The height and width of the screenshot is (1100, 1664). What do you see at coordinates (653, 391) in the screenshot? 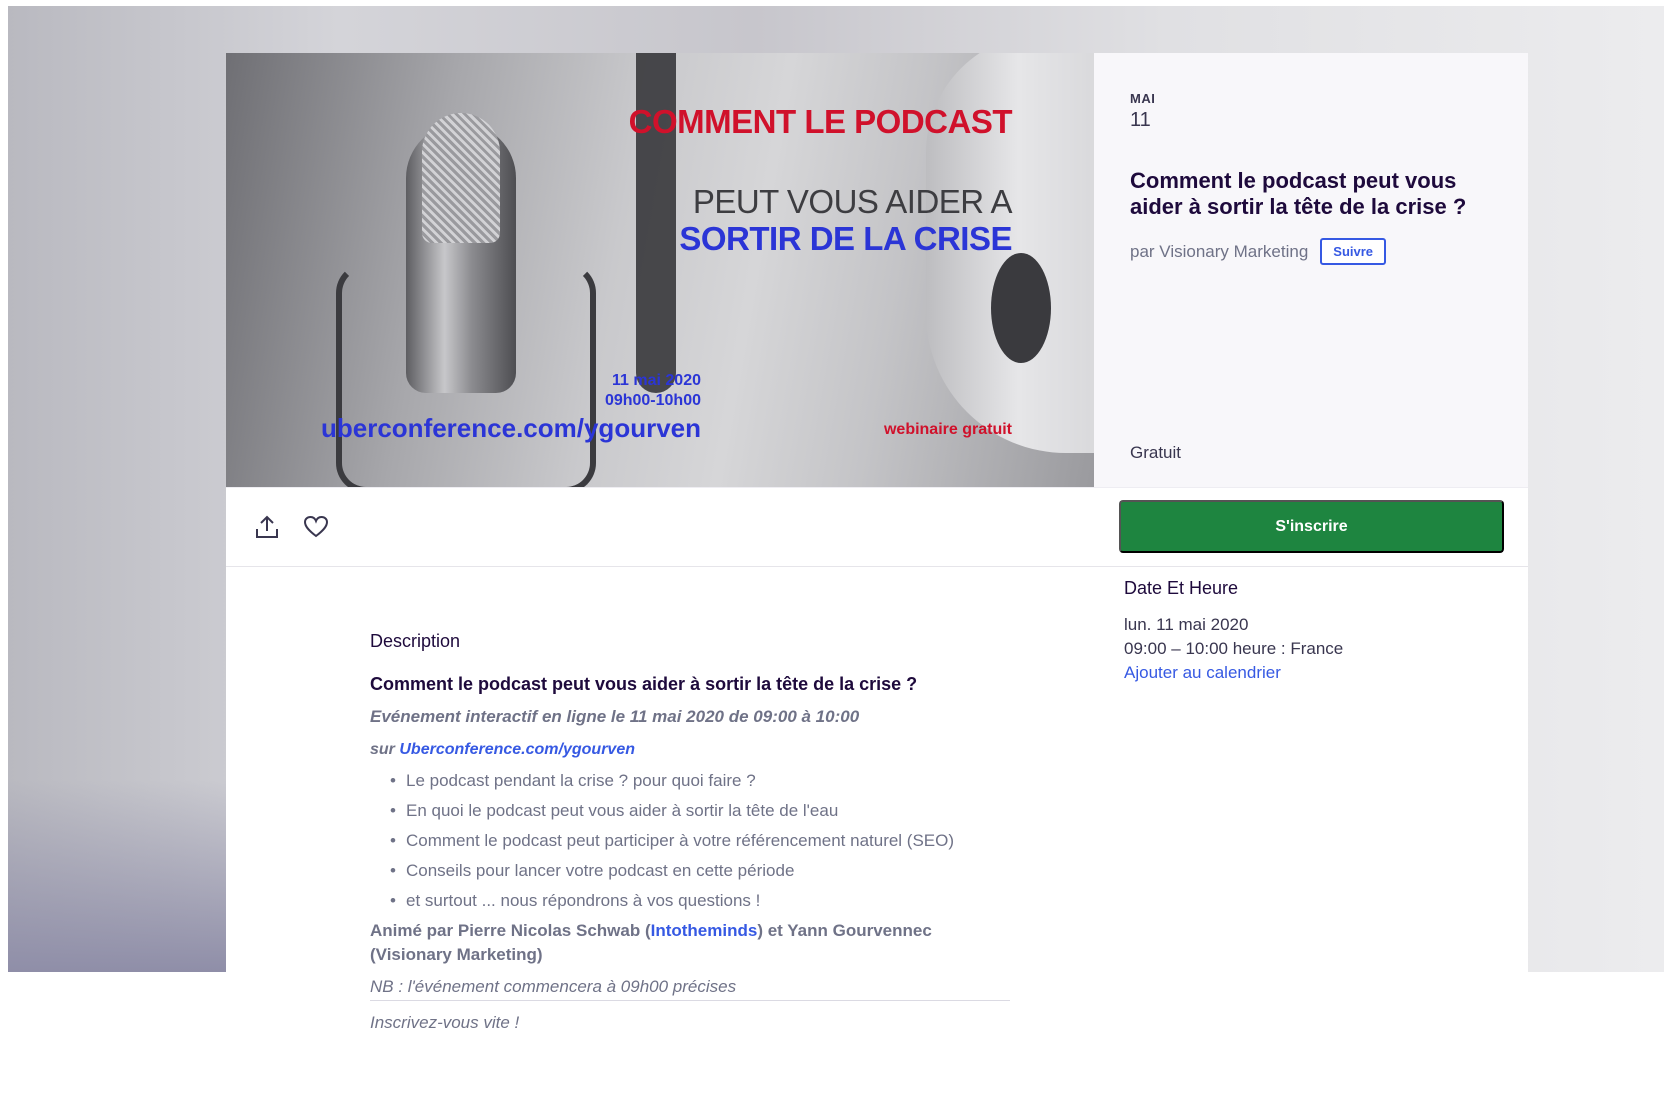
I see `banner-date: 11 mai 2020 09h00-10h00` at bounding box center [653, 391].